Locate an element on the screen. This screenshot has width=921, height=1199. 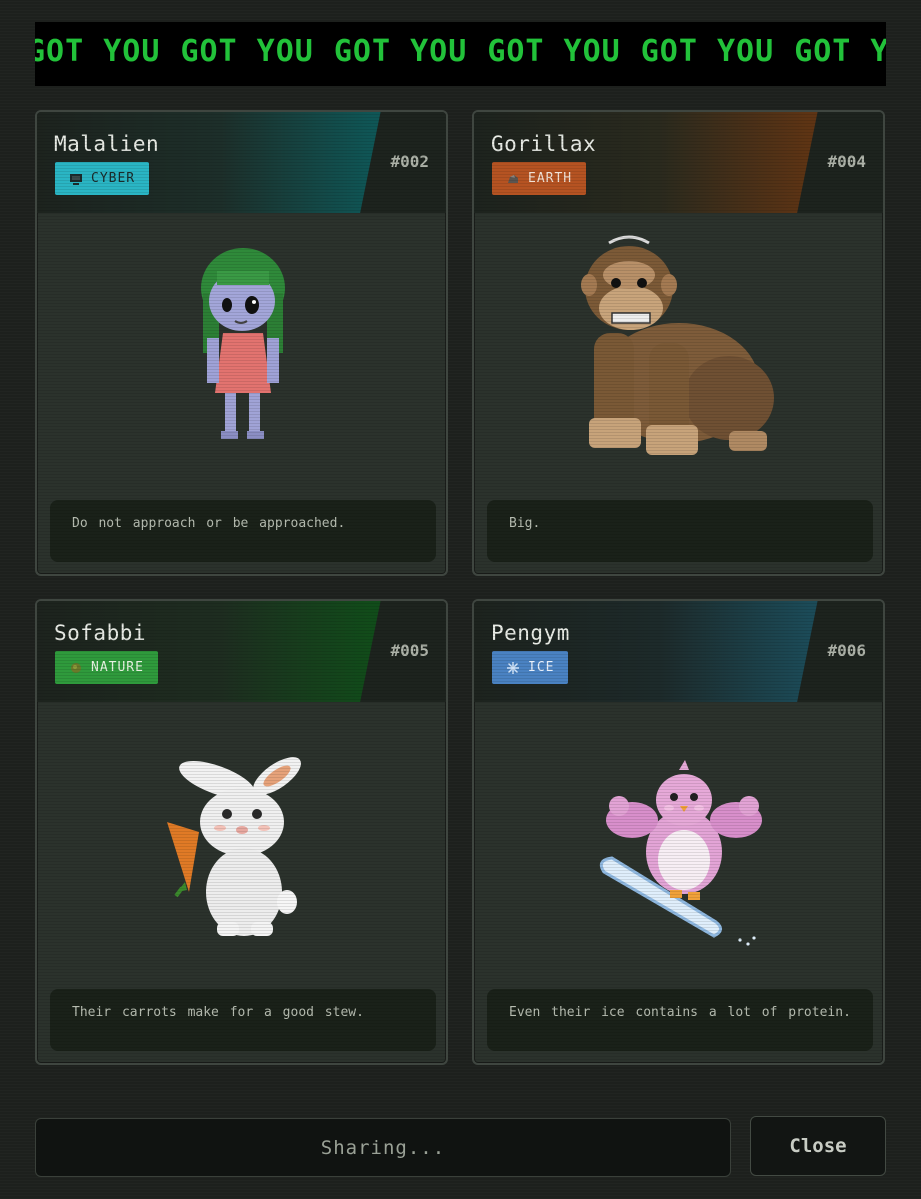
type-badge: NATURE is located at coordinates (106, 667).